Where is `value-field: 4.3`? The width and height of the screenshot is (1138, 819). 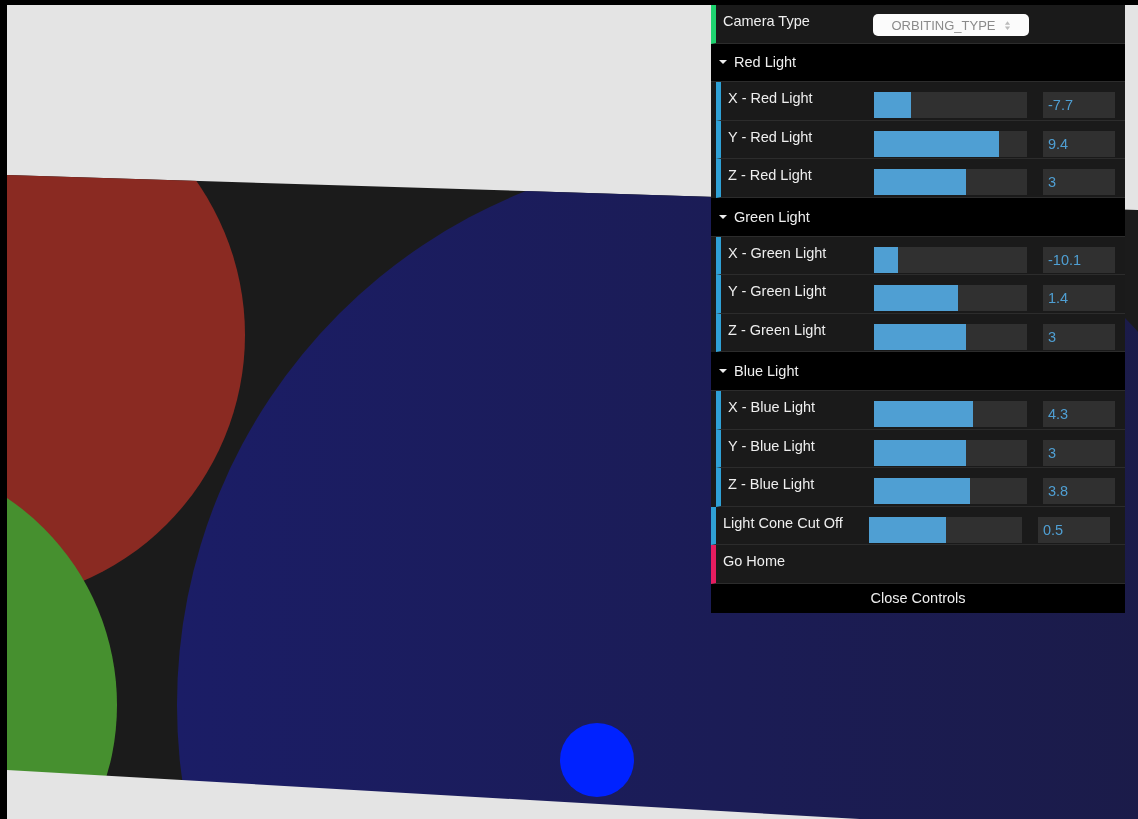 value-field: 4.3 is located at coordinates (1079, 413).